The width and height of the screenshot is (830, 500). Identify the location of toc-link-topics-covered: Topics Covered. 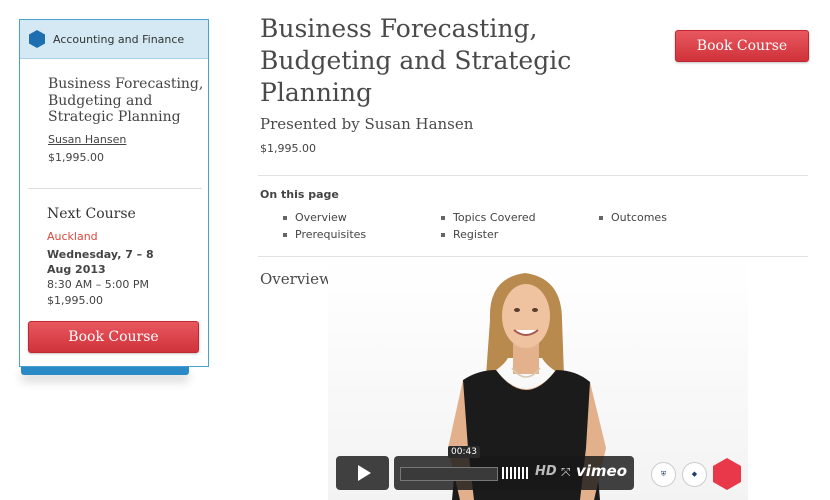
(488, 217).